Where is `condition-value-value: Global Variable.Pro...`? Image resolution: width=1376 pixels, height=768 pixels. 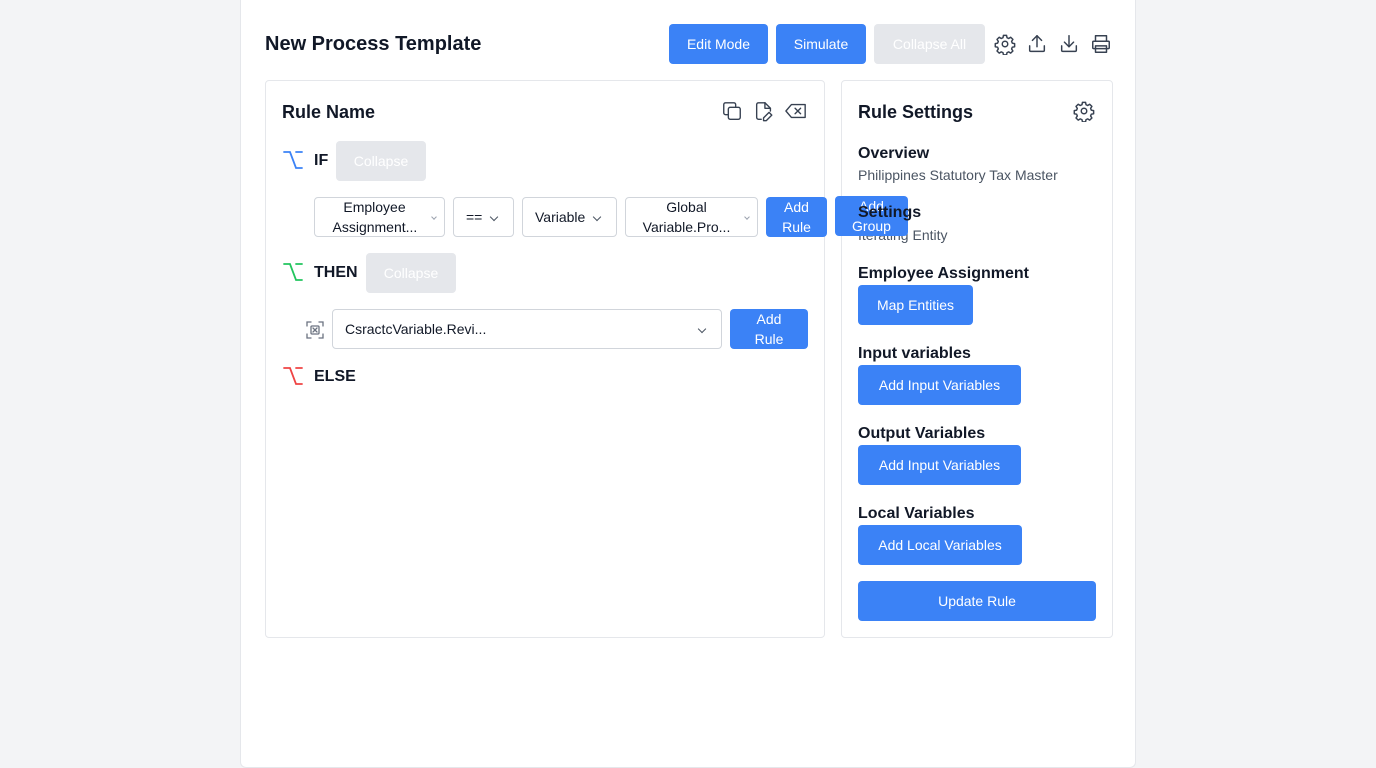 condition-value-value: Global Variable.Pro... is located at coordinates (686, 217).